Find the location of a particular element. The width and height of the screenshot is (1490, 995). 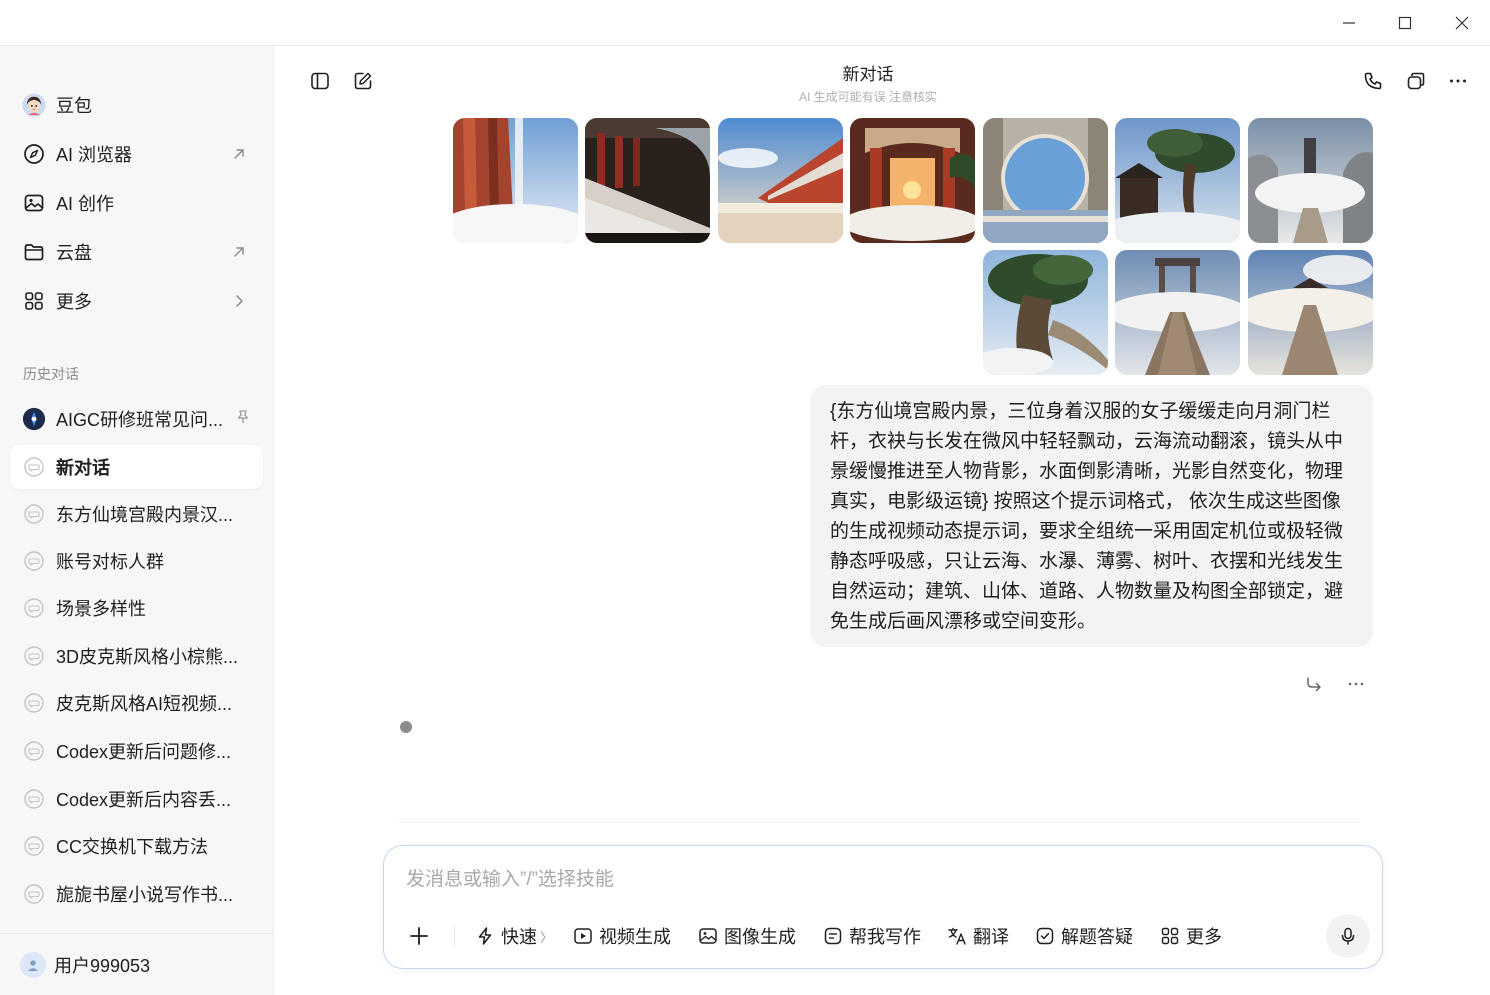

attach-button is located at coordinates (419, 936).